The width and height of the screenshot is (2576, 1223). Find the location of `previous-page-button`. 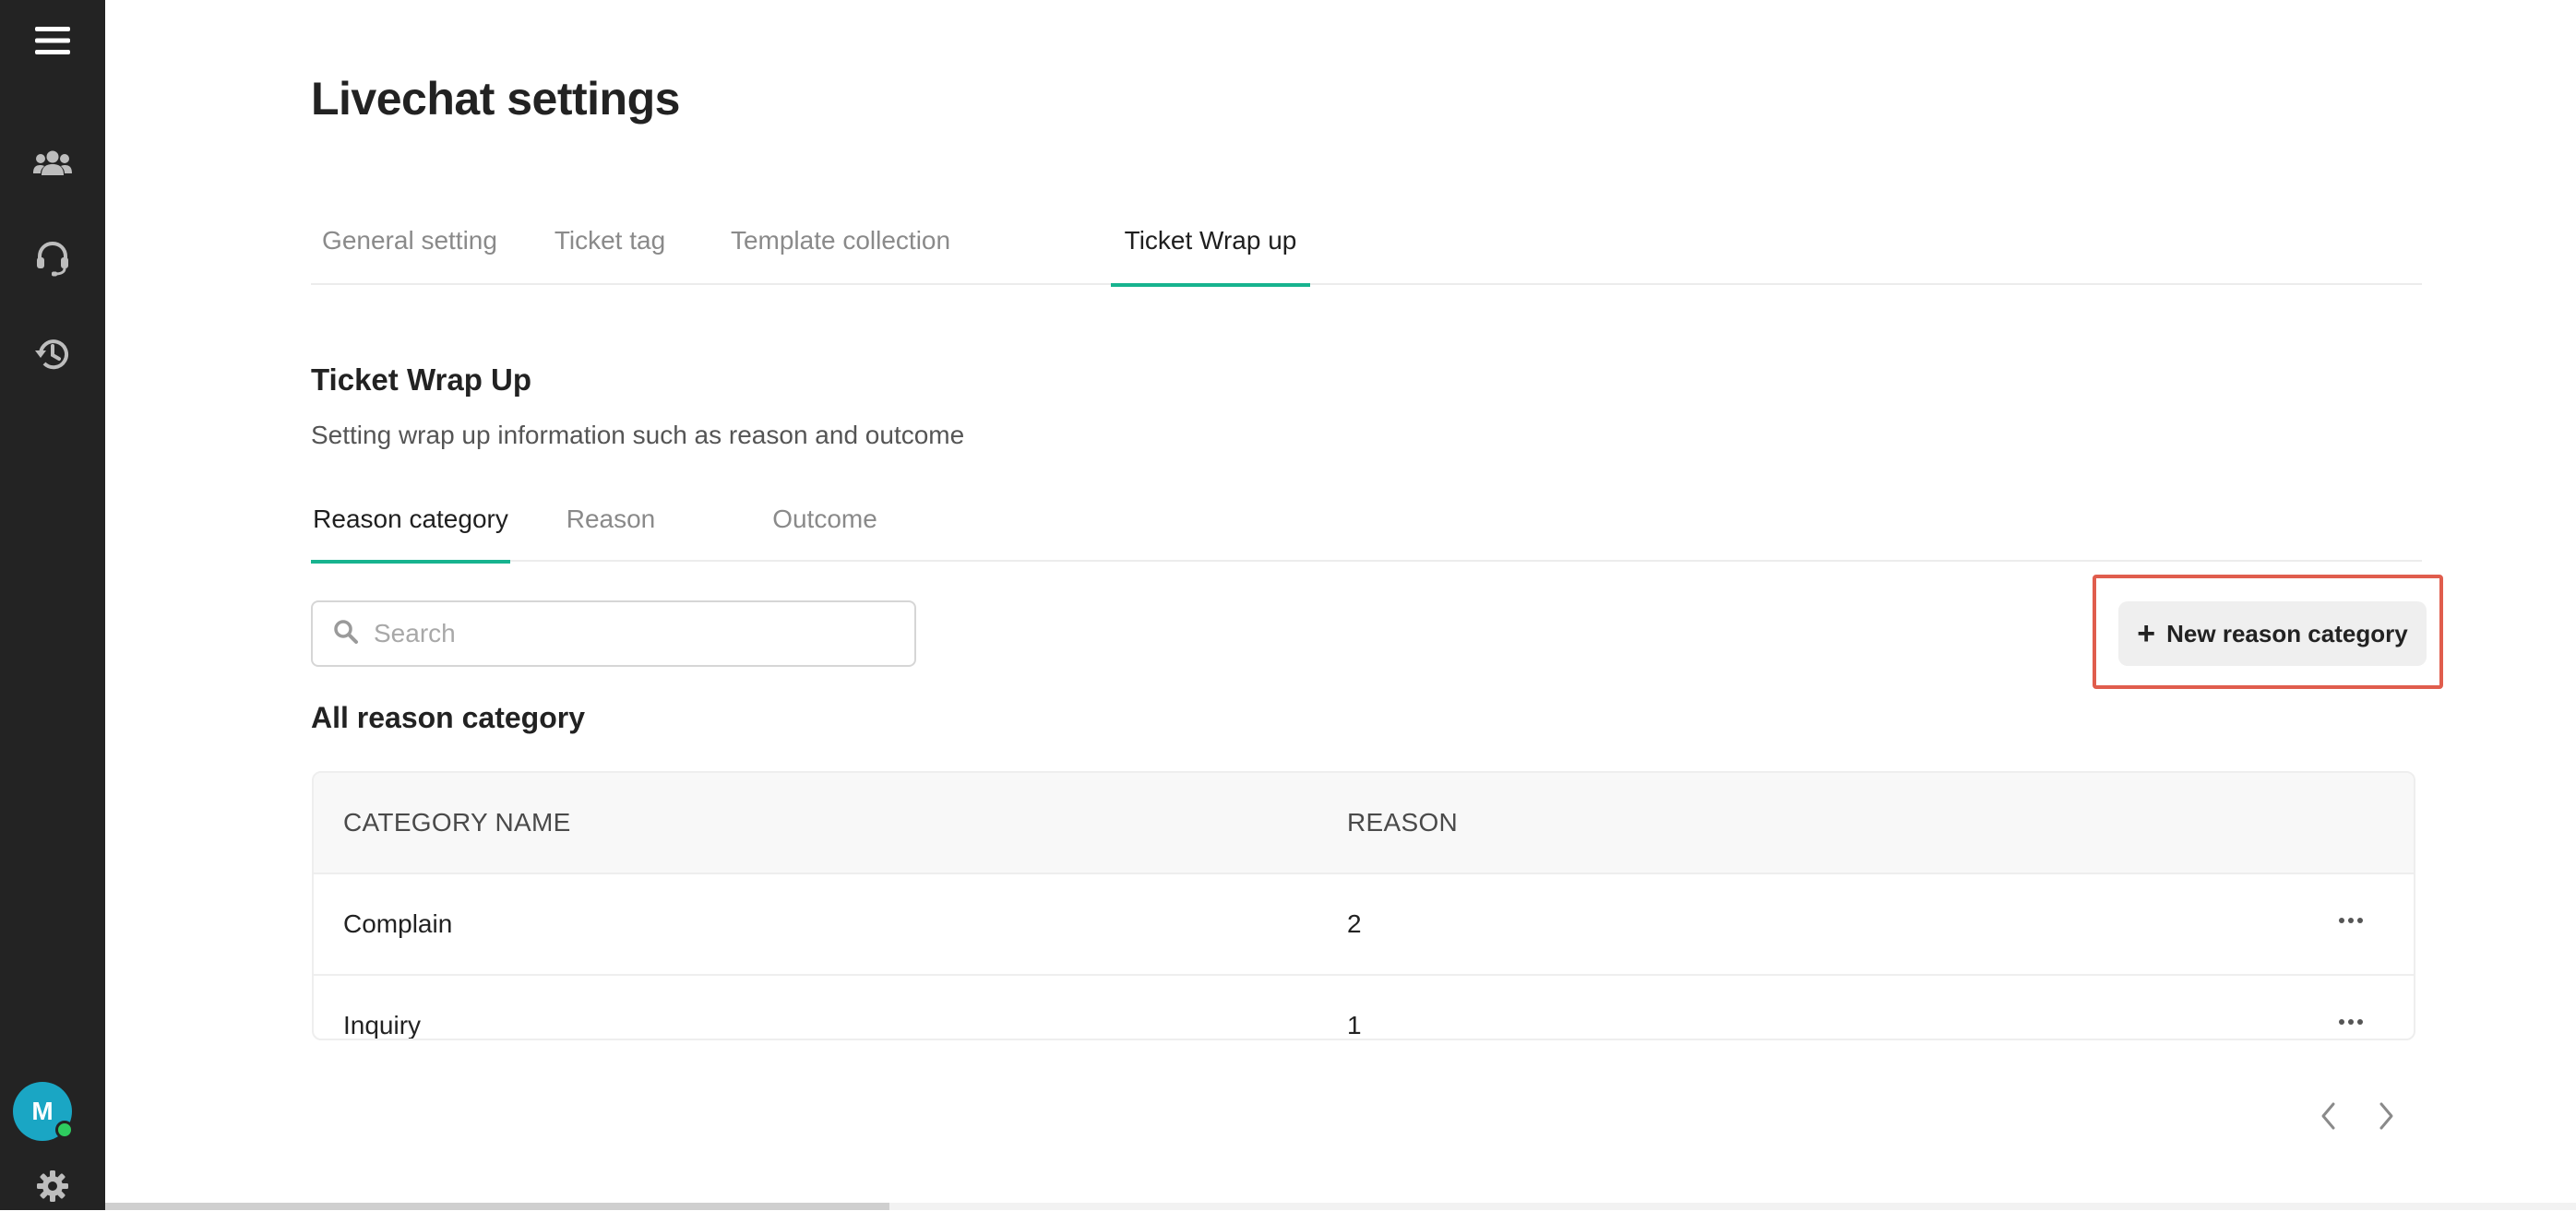

previous-page-button is located at coordinates (2328, 1118).